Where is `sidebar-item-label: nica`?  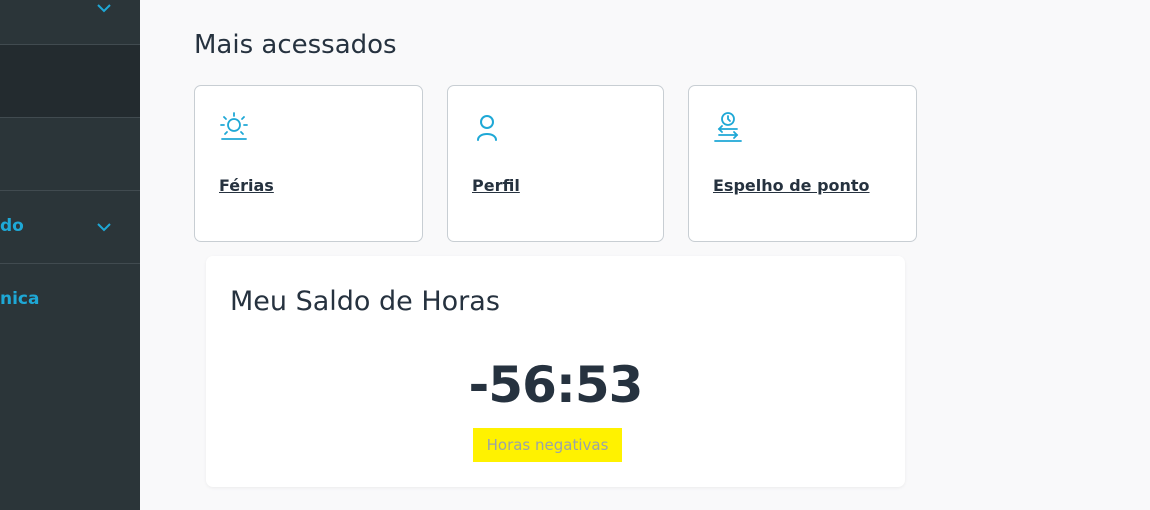
sidebar-item-label: nica is located at coordinates (20, 299).